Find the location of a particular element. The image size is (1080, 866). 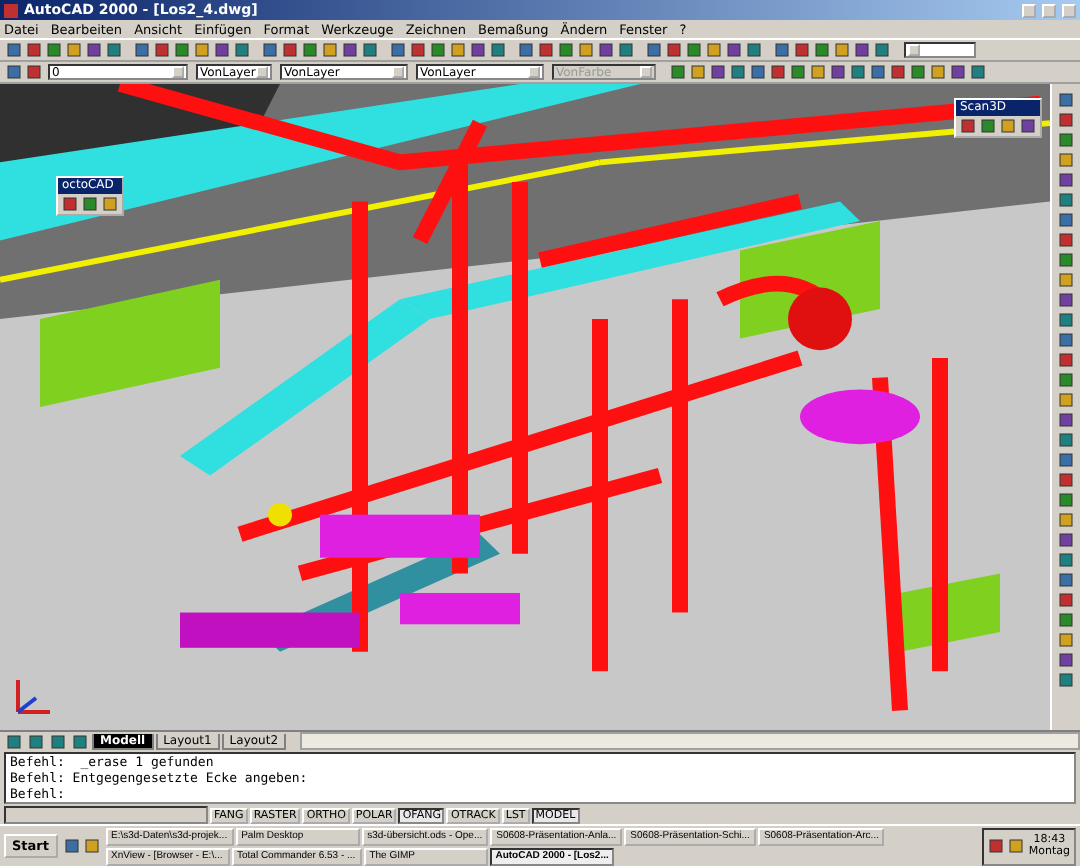

app-icon is located at coordinates (11, 10).